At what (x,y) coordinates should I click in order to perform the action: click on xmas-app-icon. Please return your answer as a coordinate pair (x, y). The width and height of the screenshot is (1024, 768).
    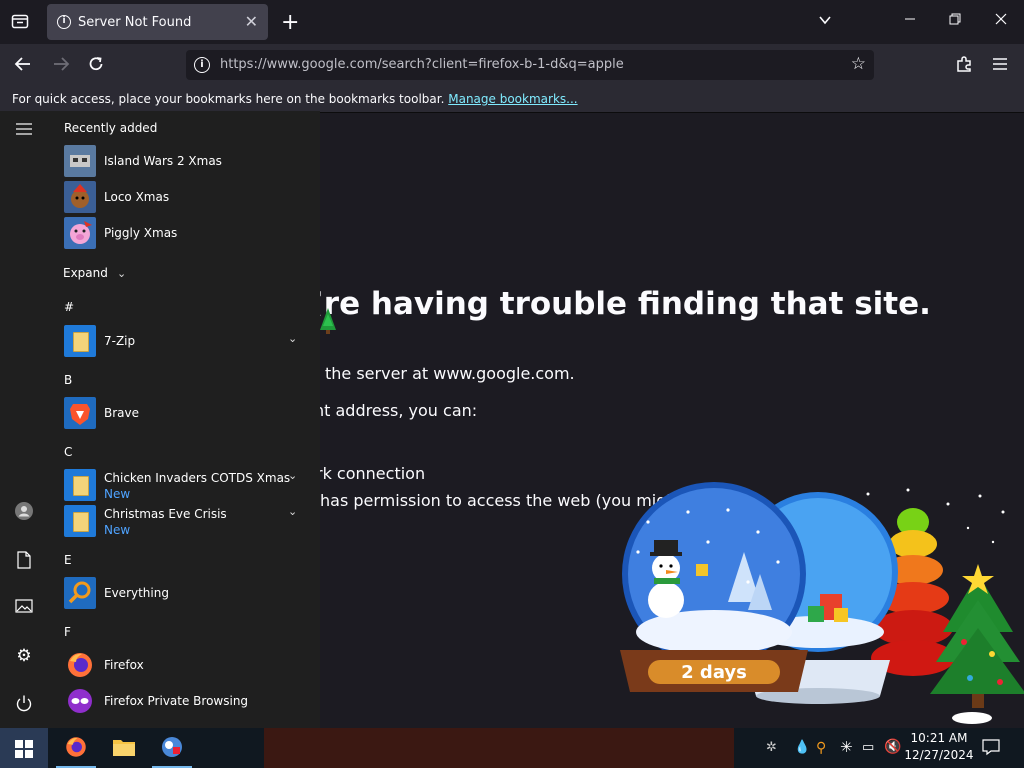
    Looking at the image, I should click on (172, 747).